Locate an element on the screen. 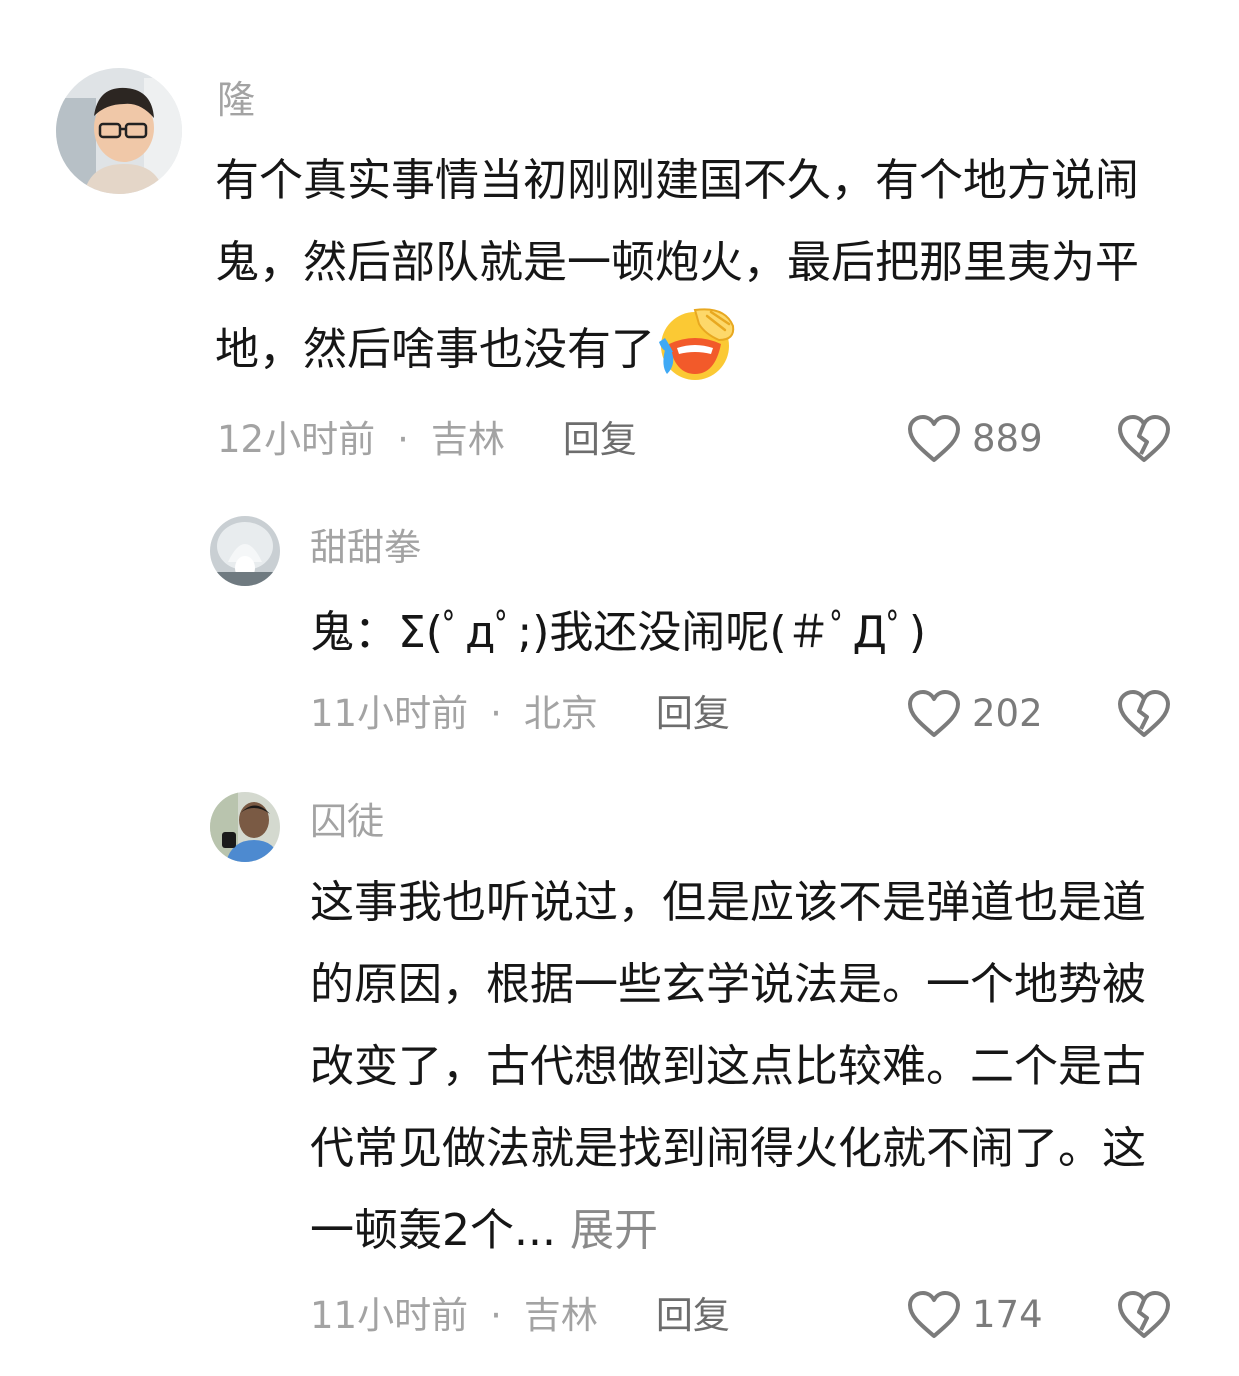 This screenshot has height=1376, width=1239. timestamp: 12小时前 is located at coordinates (296, 439).